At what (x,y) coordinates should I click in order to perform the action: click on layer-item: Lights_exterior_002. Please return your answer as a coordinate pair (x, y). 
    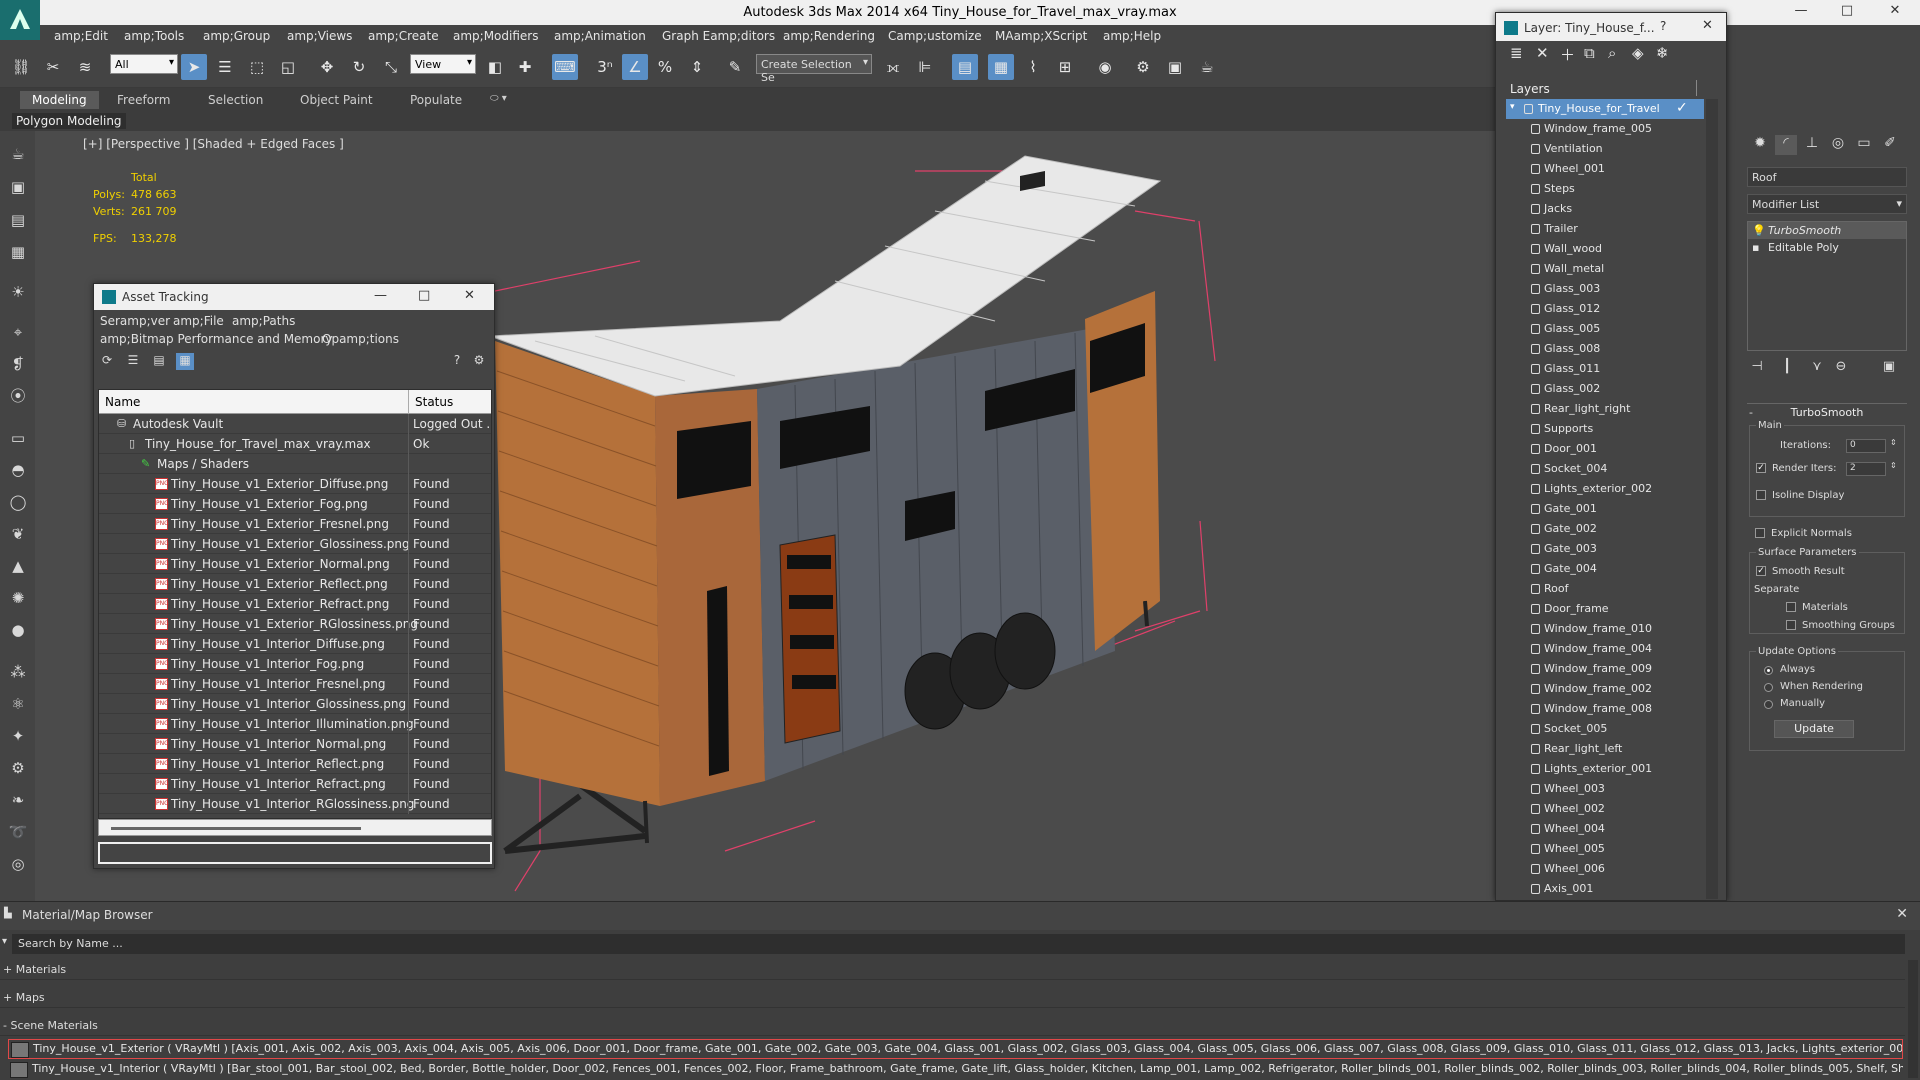
    Looking at the image, I should click on (1605, 489).